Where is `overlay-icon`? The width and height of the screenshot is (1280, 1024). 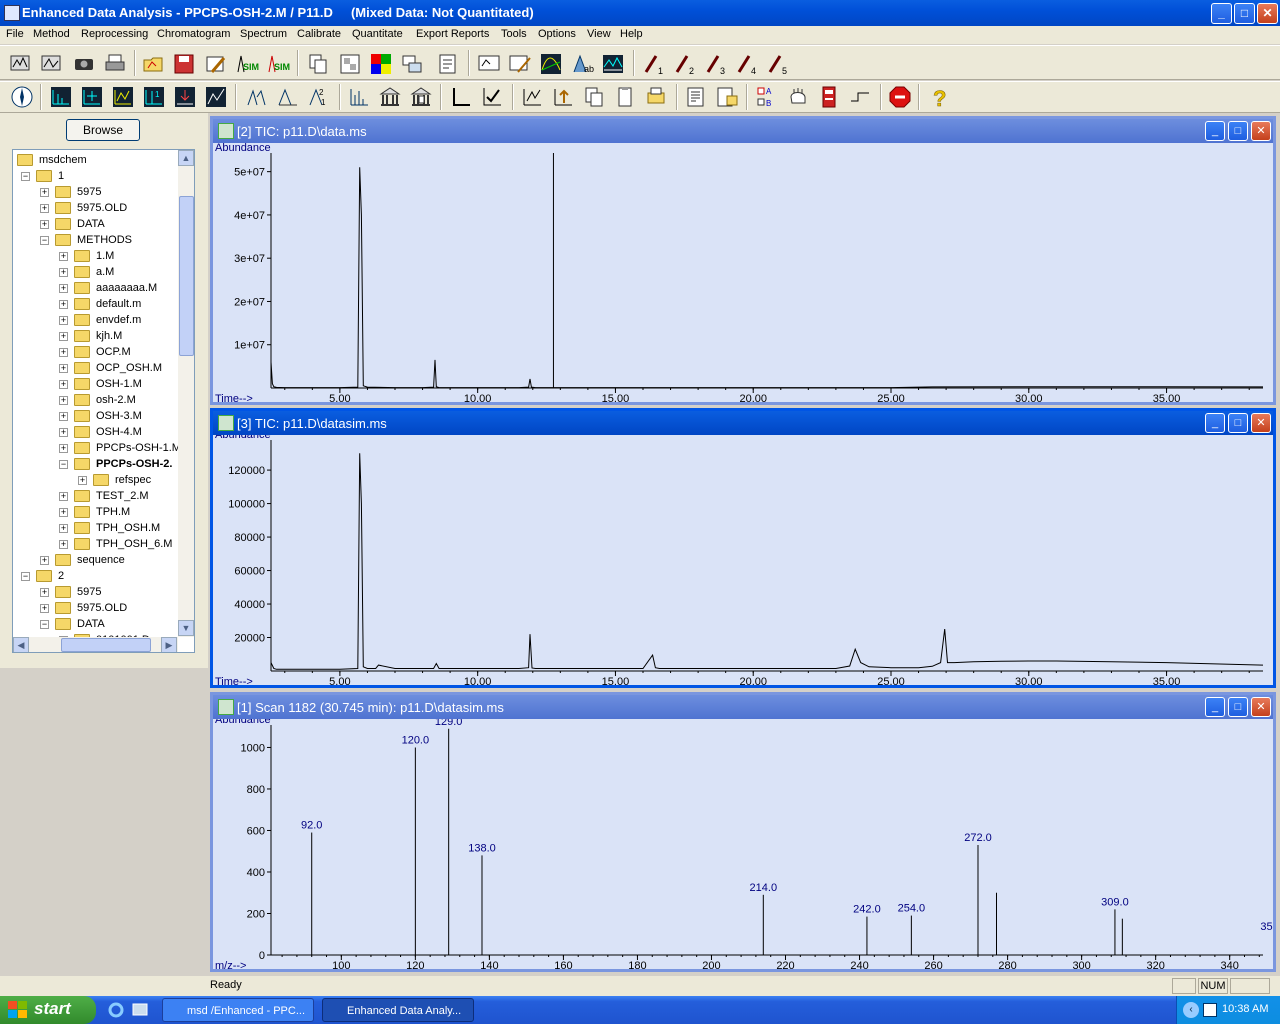 overlay-icon is located at coordinates (412, 64).